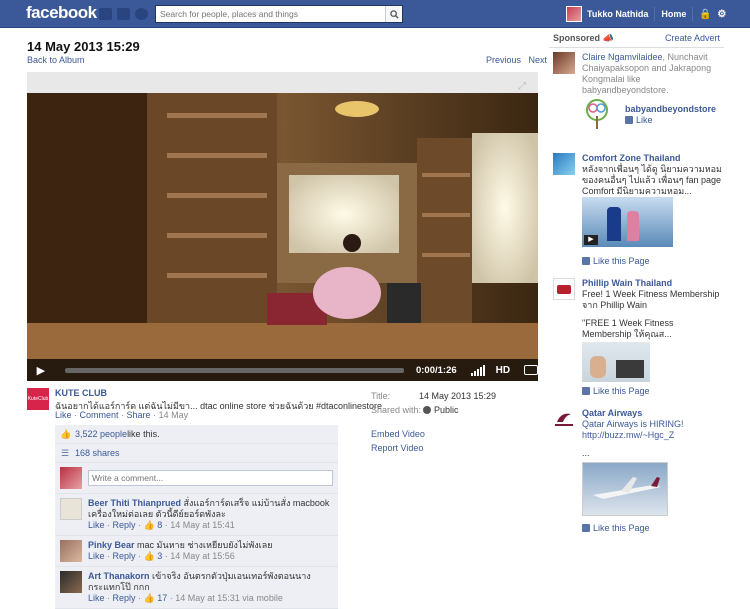 This screenshot has width=750, height=609. What do you see at coordinates (381, 396) in the screenshot?
I see `title-label: Title:` at bounding box center [381, 396].